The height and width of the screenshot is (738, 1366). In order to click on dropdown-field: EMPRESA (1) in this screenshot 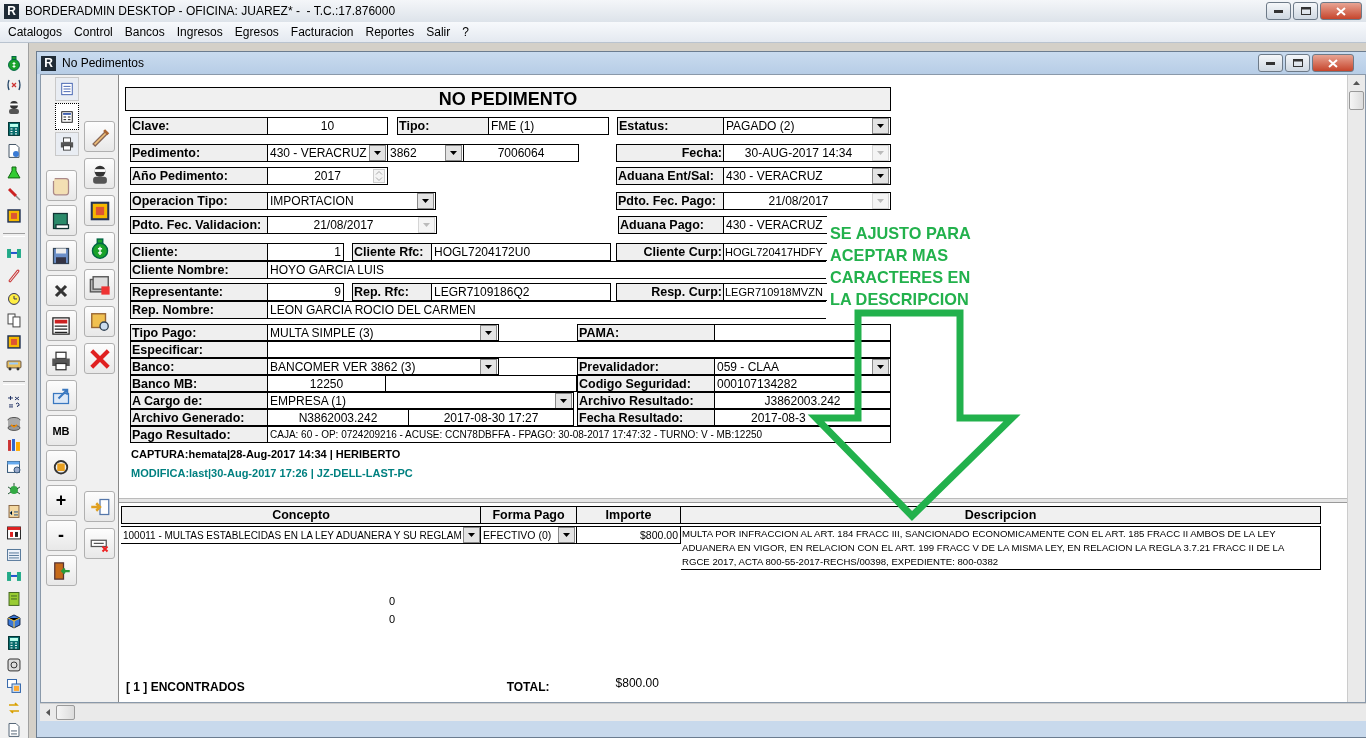, I will do `click(421, 400)`.